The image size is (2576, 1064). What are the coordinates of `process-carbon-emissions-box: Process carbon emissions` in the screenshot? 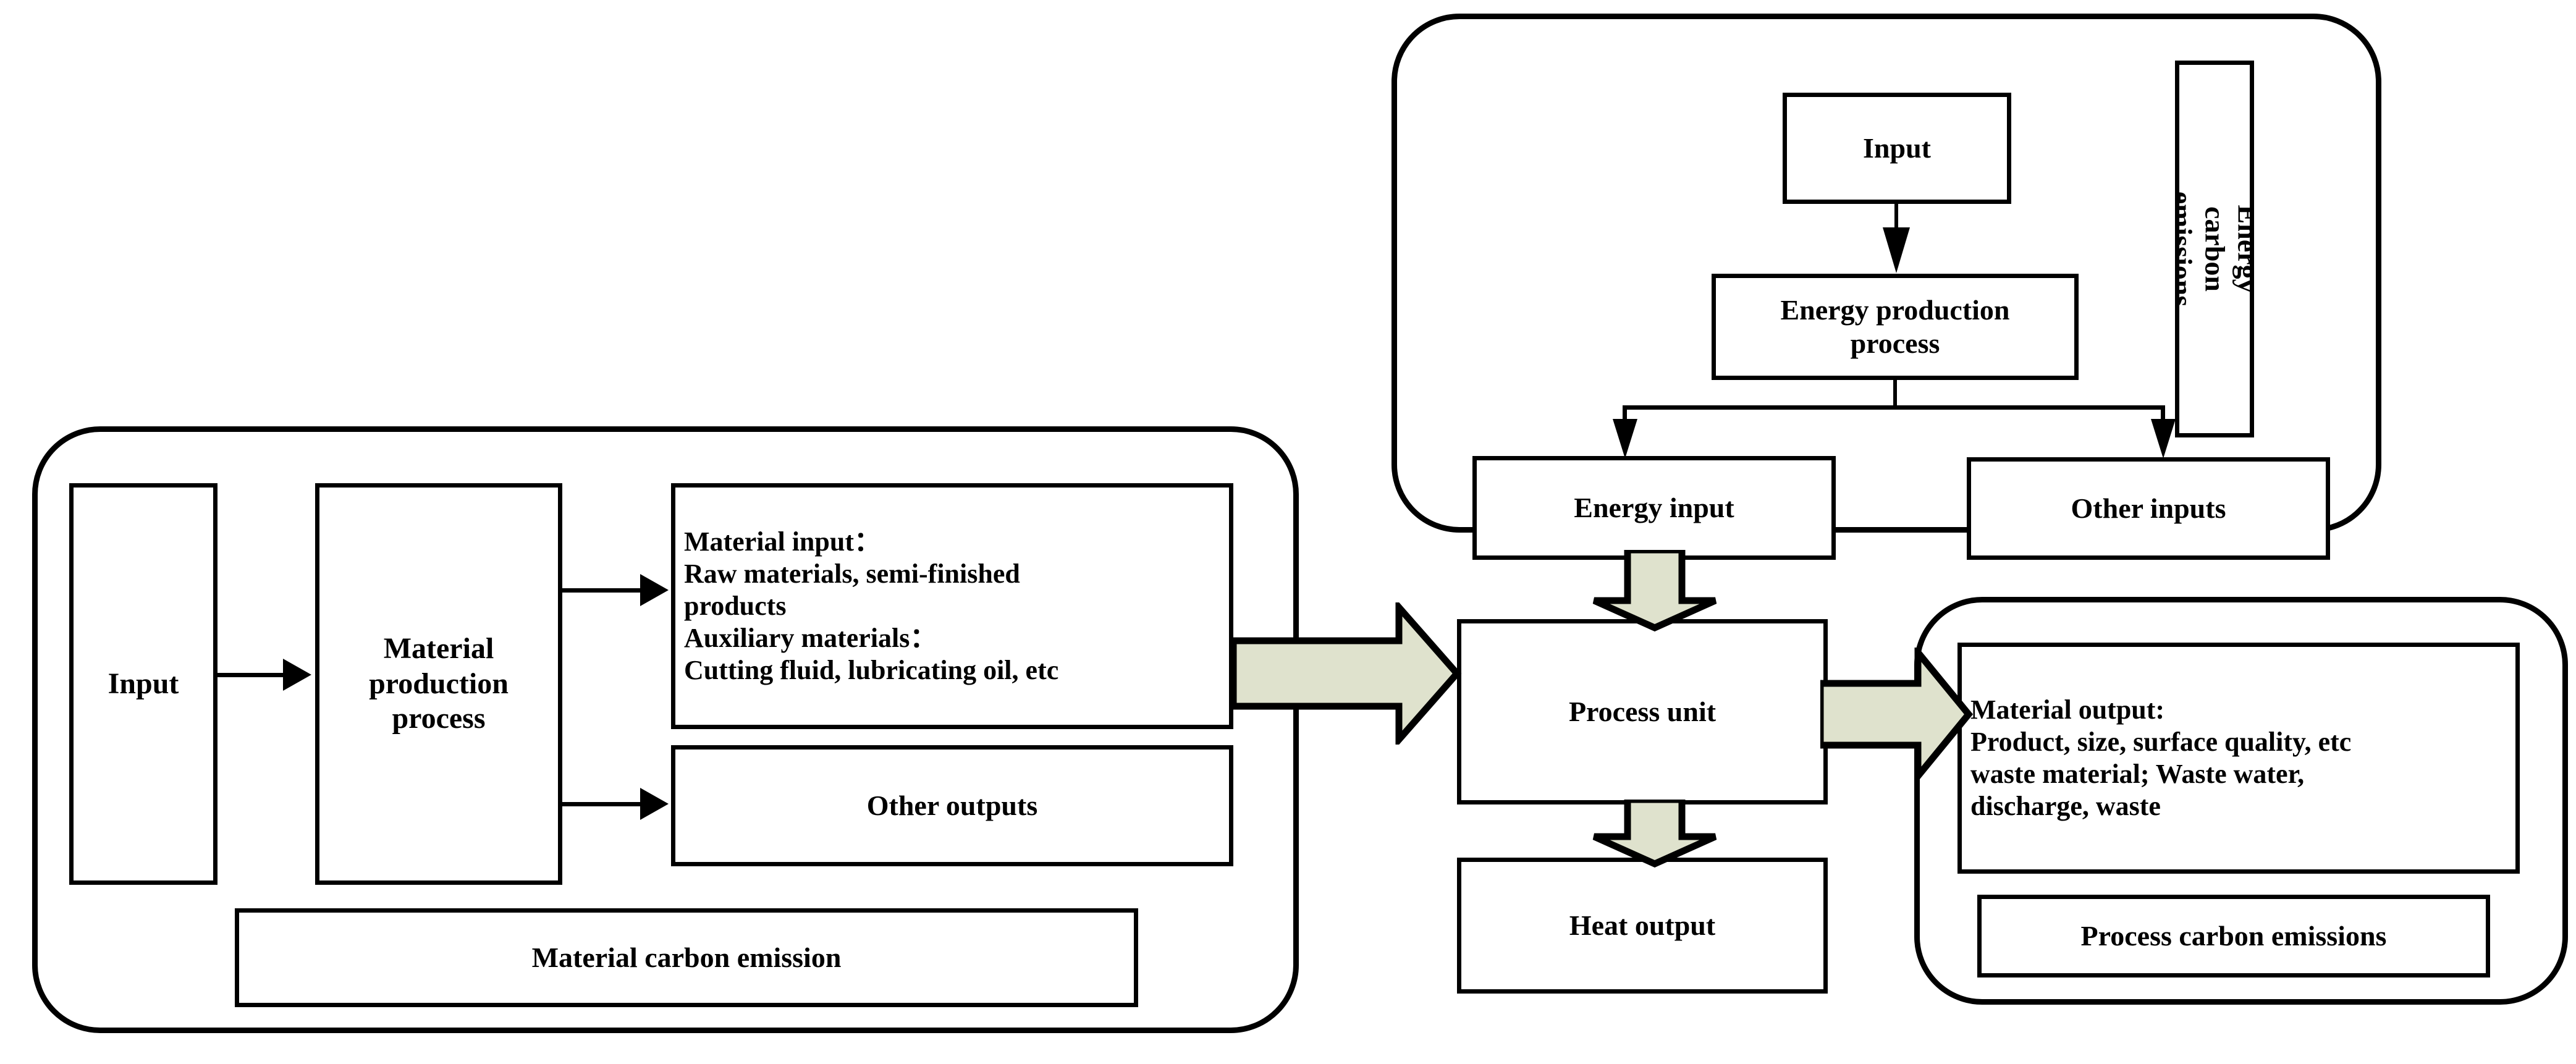 It's located at (2233, 936).